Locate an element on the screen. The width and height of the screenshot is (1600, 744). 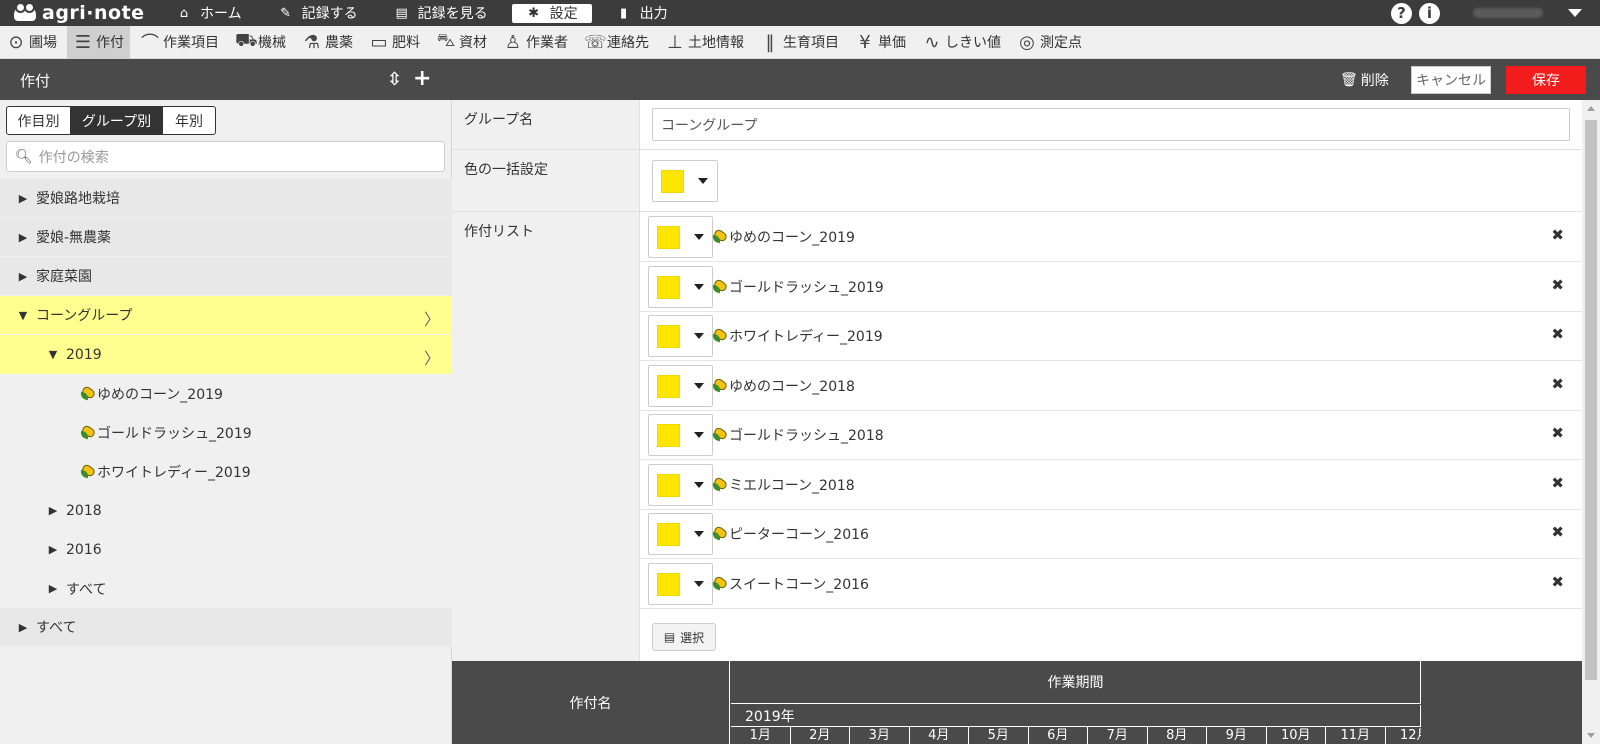
home-icon: ⌂ is located at coordinates (184, 13).